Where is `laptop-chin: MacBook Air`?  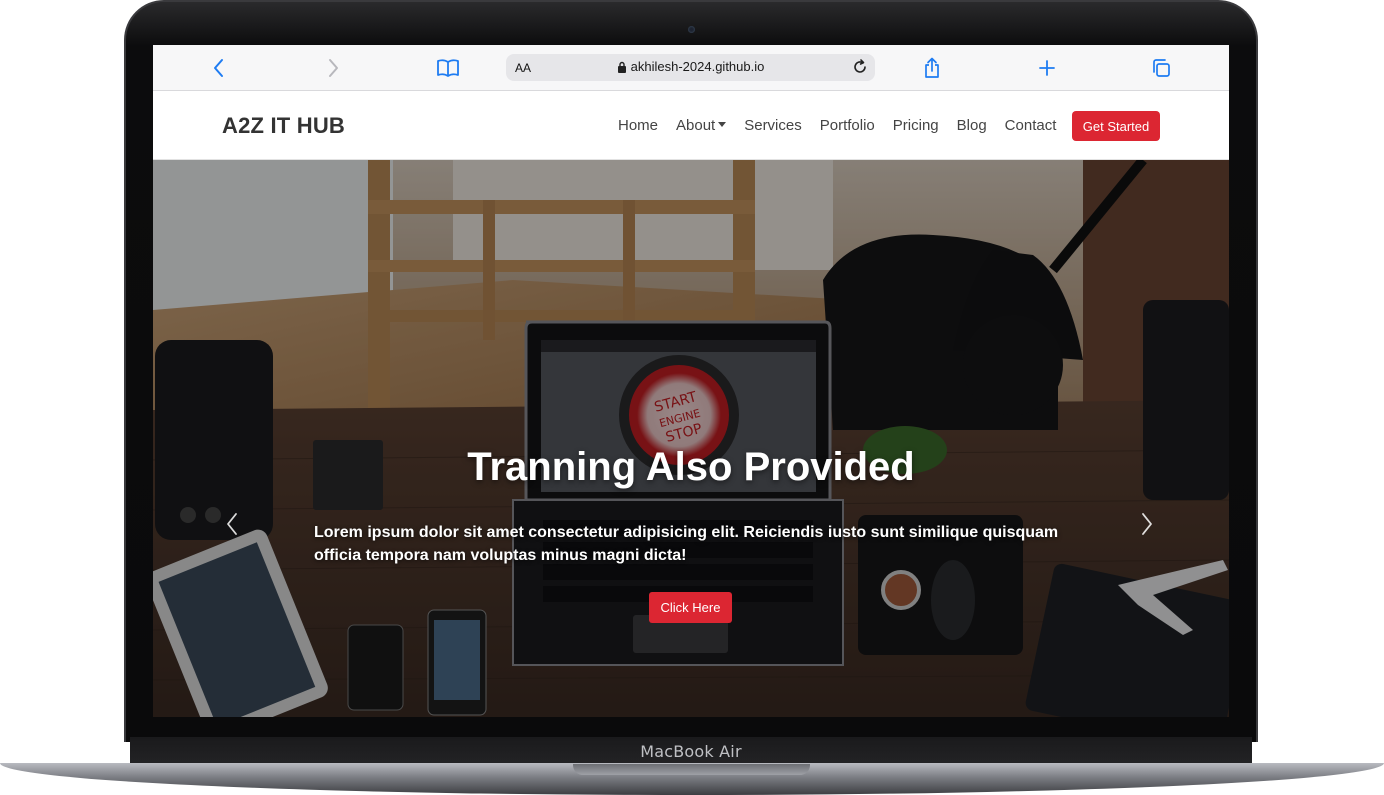
laptop-chin: MacBook Air is located at coordinates (691, 751).